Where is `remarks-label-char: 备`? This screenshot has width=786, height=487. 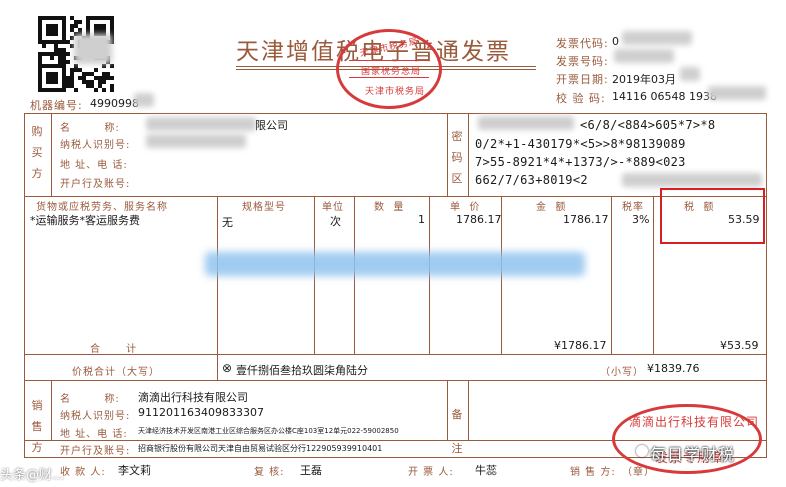
remarks-label-char: 备 is located at coordinates (457, 414).